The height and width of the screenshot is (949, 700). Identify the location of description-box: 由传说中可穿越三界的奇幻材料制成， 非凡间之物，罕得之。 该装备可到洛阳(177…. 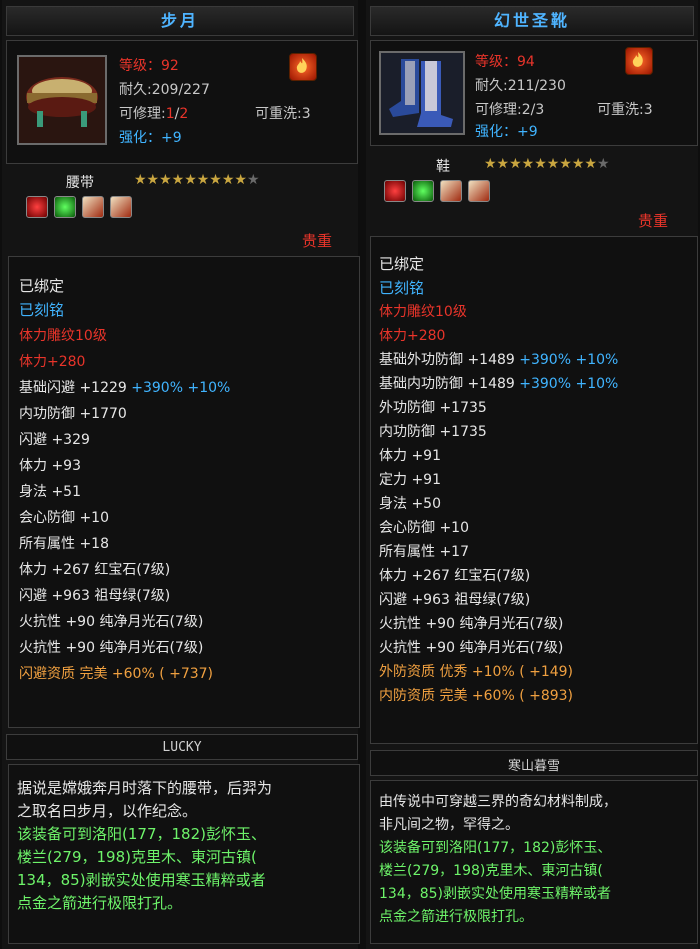
(534, 862).